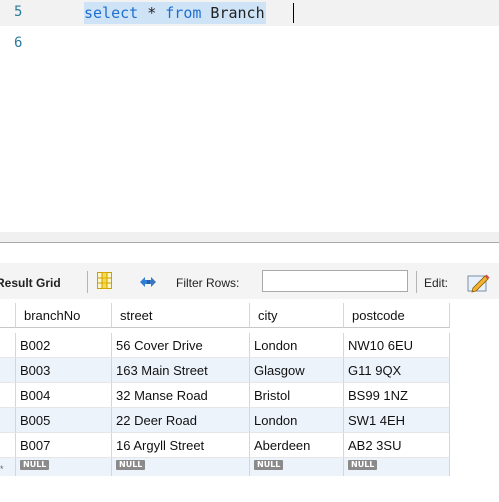  Describe the element at coordinates (111, 13) in the screenshot. I see `sql-keyword-select: select` at that location.